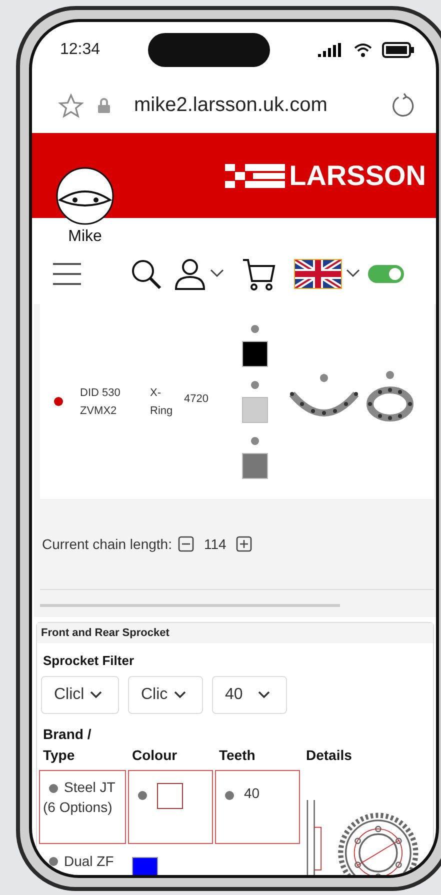 The width and height of the screenshot is (441, 895). What do you see at coordinates (255, 105) in the screenshot?
I see `address-bar-url: mike2.larsson.uk.com` at bounding box center [255, 105].